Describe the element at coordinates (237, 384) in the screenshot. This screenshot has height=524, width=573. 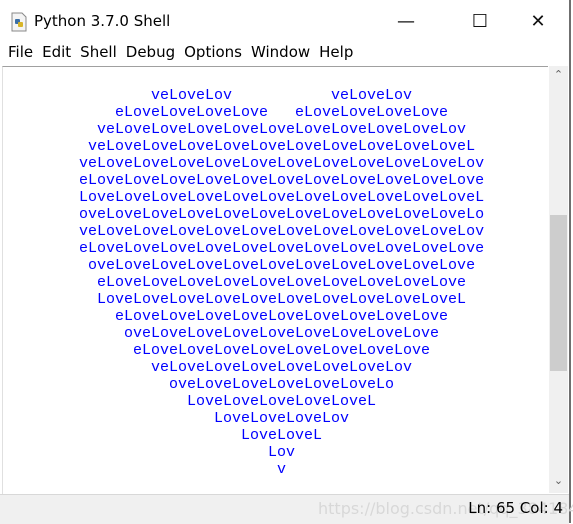
I see `output-line: oveLoveLoveLoveLoveLoveLo` at that location.